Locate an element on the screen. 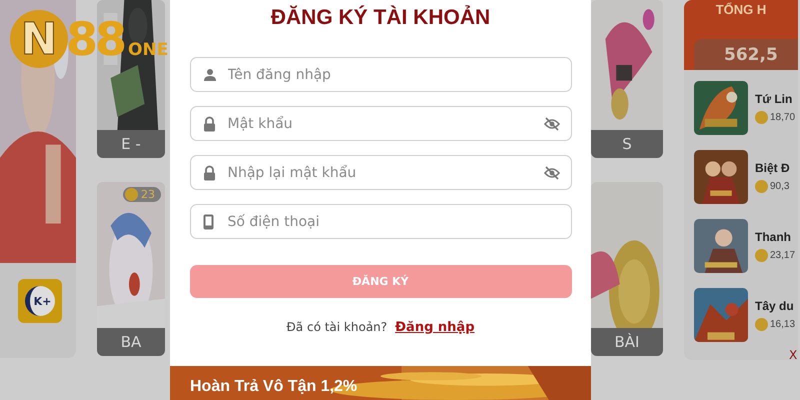 This screenshot has width=800, height=400. win-amount: 16,13 is located at coordinates (783, 324).